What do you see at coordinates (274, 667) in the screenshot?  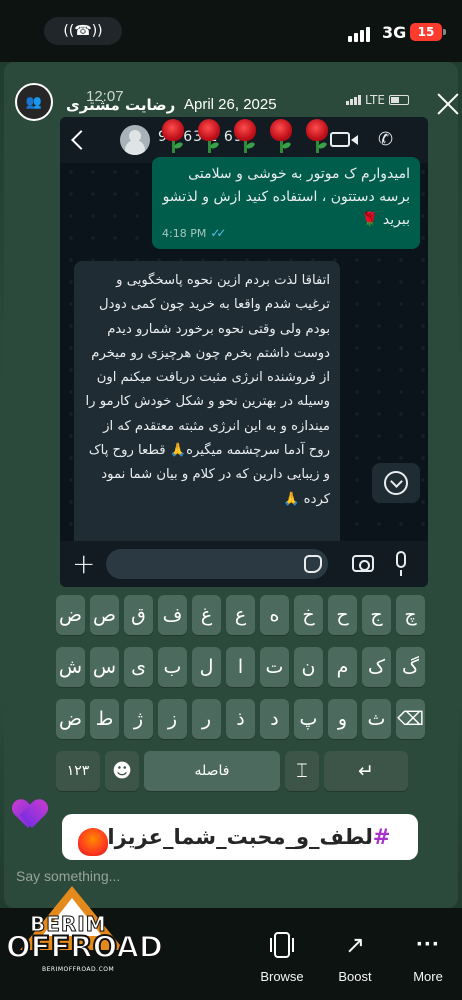 I see `key: ت` at bounding box center [274, 667].